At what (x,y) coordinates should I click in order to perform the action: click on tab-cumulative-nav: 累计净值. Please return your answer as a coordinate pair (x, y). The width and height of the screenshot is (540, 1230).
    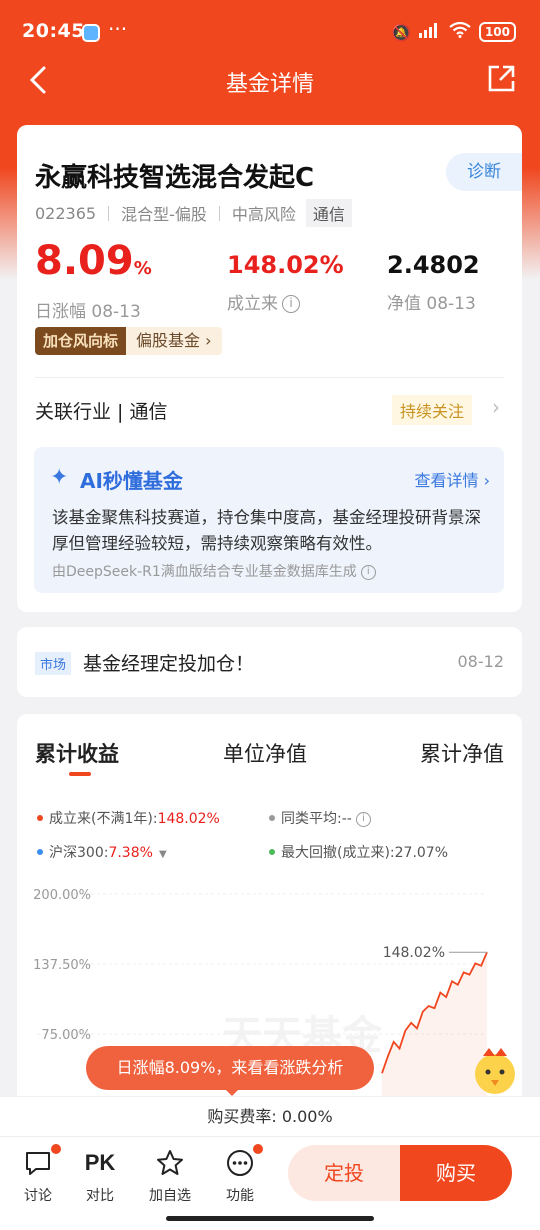
    Looking at the image, I should click on (462, 753).